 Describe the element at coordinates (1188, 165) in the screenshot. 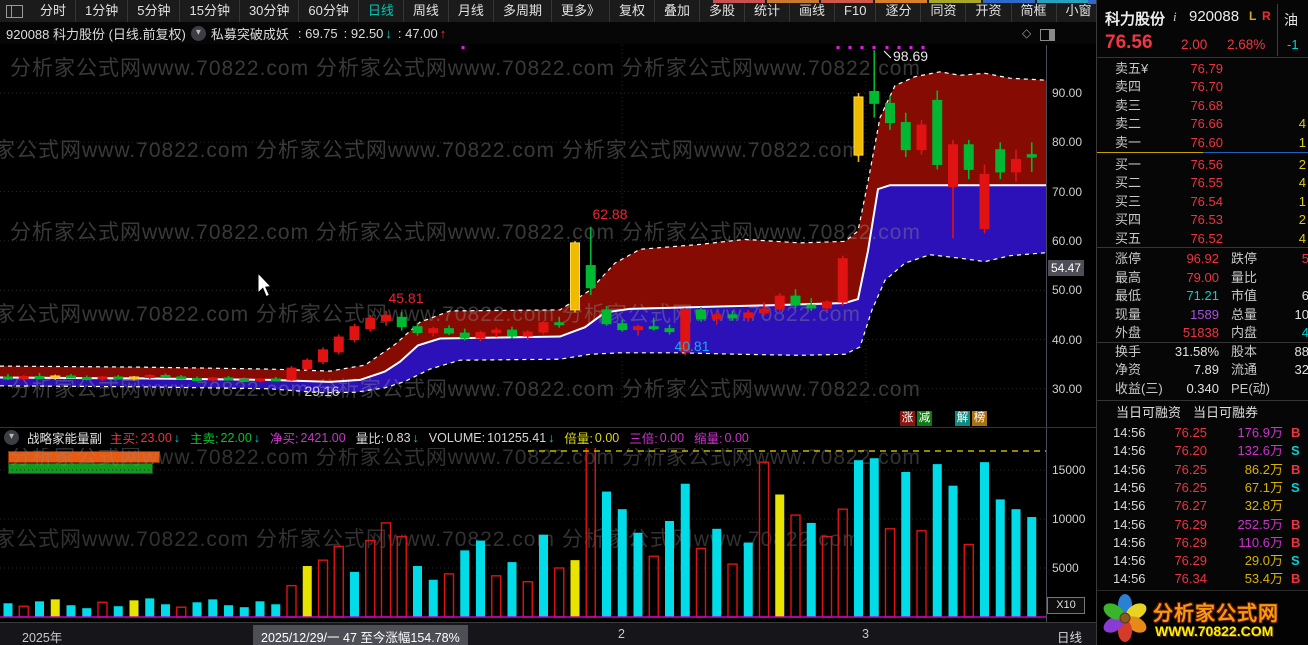

I see `queue-price: 76.56` at that location.